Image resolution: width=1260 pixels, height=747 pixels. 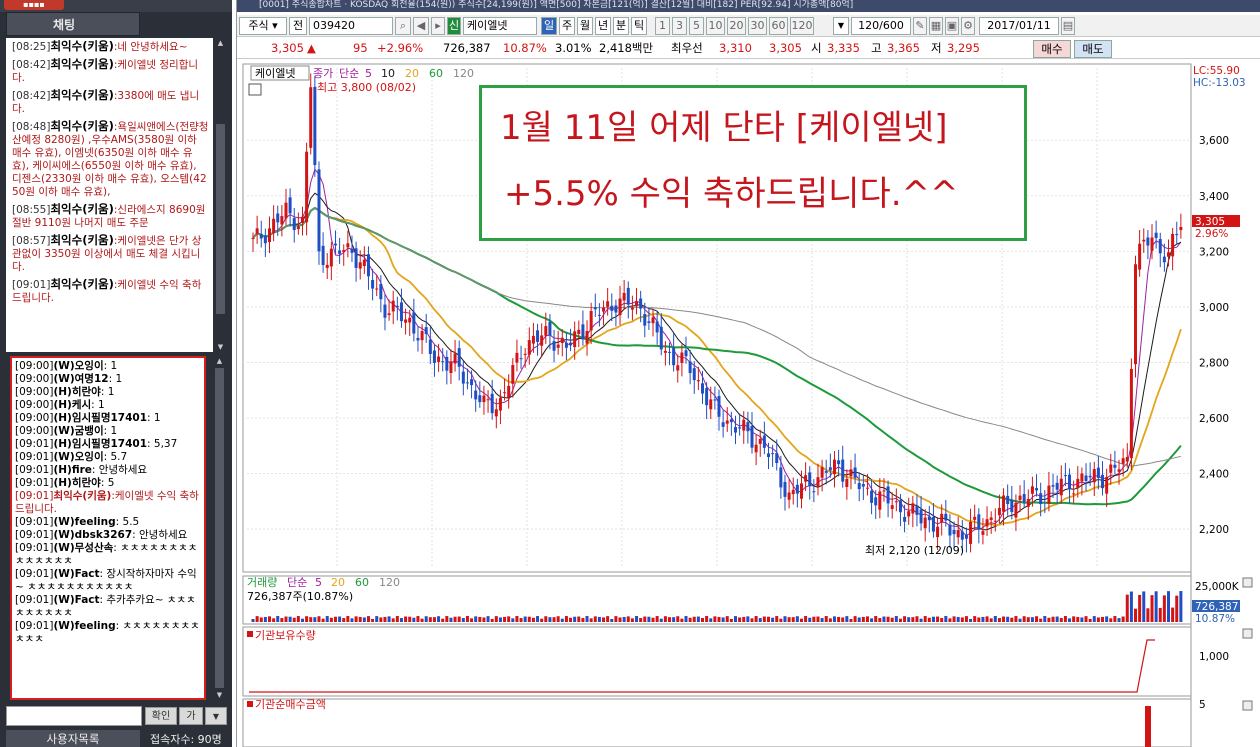 I want to click on ma-period-120: 120, so click(x=463, y=73).